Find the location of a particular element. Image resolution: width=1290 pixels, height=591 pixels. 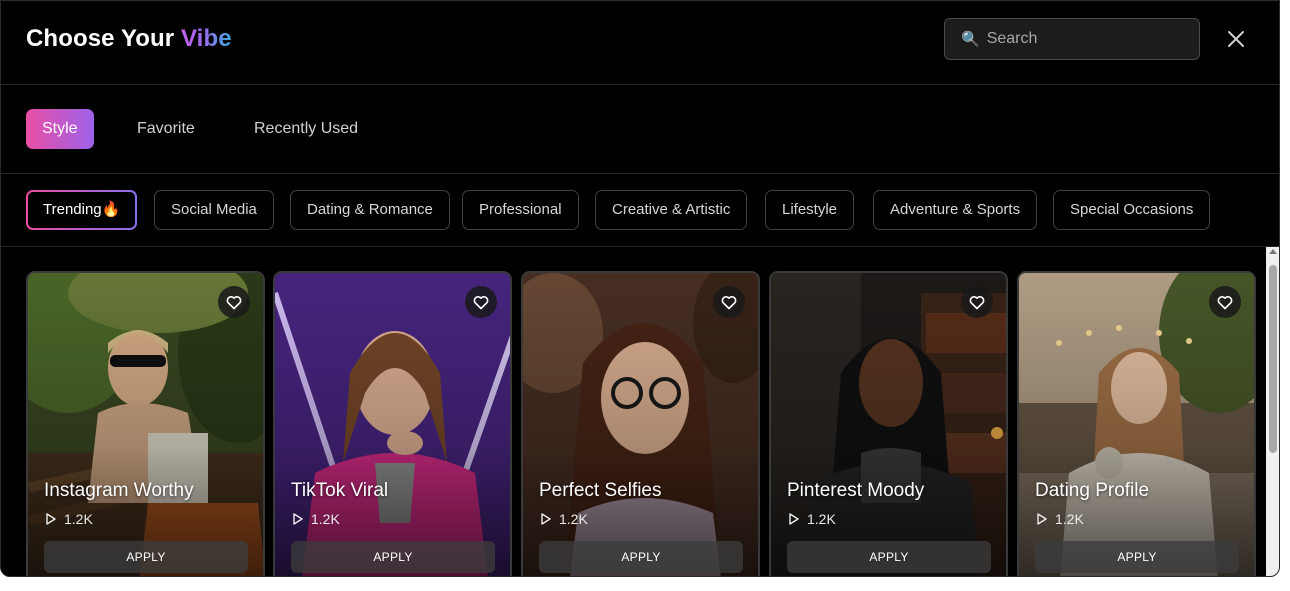

scroll-up-arrow-icon is located at coordinates (1273, 251).